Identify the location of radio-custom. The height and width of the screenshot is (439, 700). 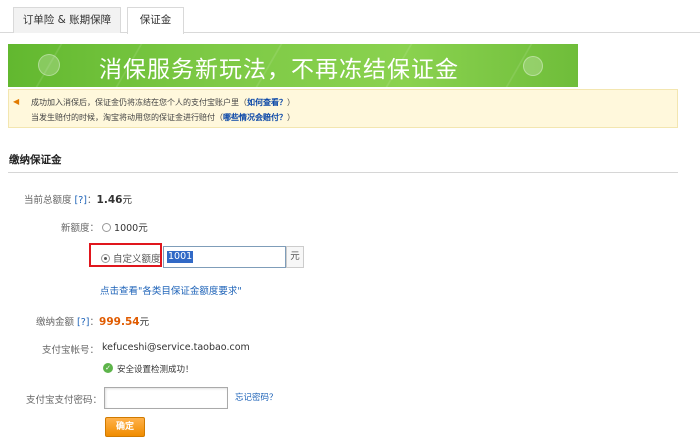
(105, 258).